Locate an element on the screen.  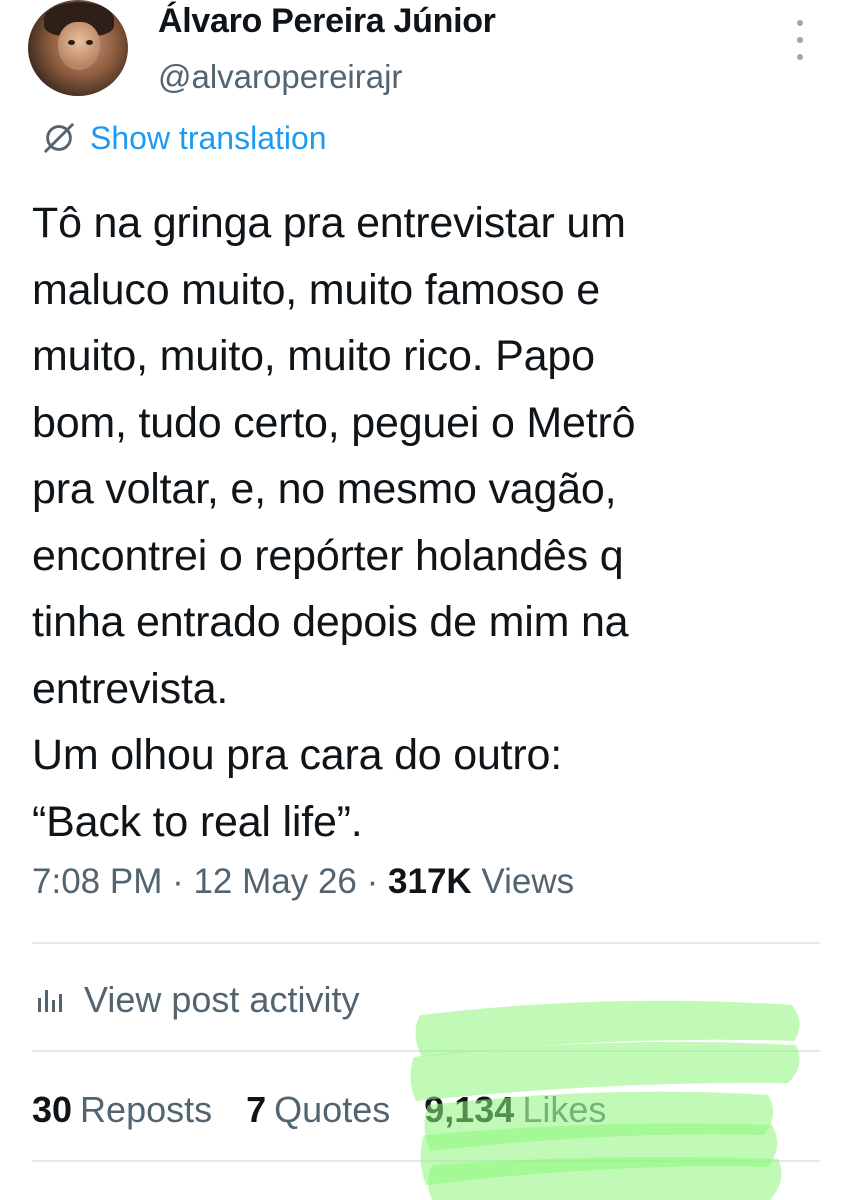
bar-chart-icon is located at coordinates (50, 1001).